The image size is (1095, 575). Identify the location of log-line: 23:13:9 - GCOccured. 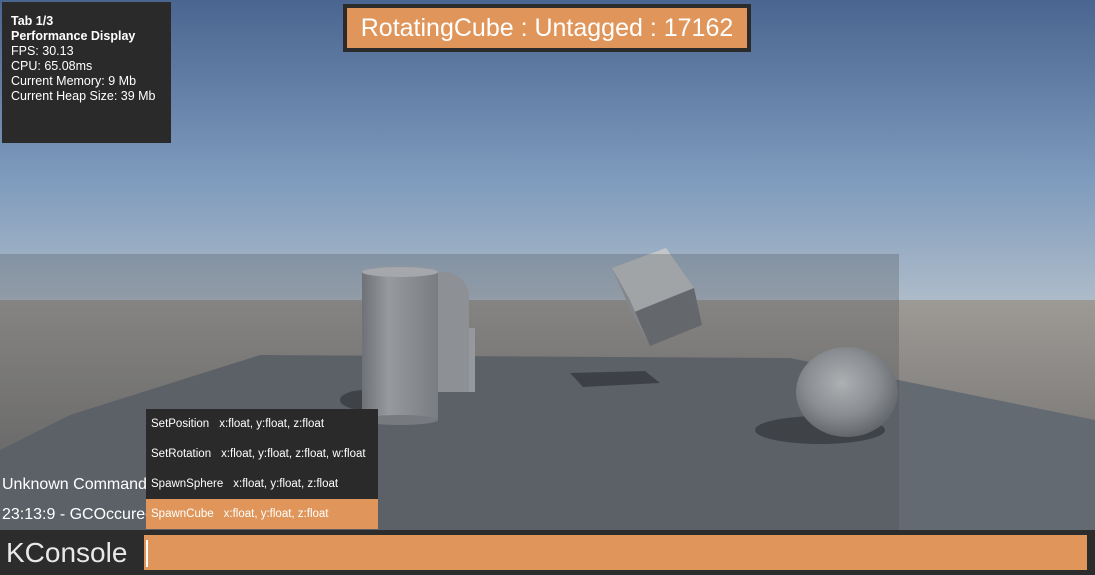
(78, 514).